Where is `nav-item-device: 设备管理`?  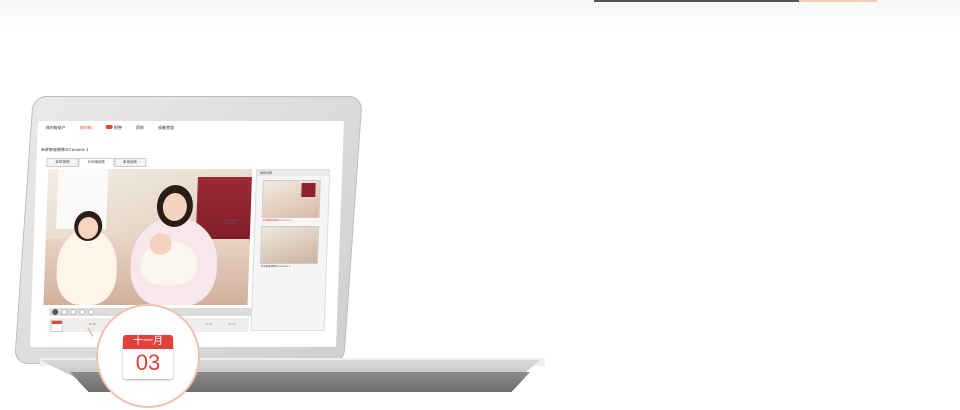
nav-item-device: 设备管理 is located at coordinates (166, 128).